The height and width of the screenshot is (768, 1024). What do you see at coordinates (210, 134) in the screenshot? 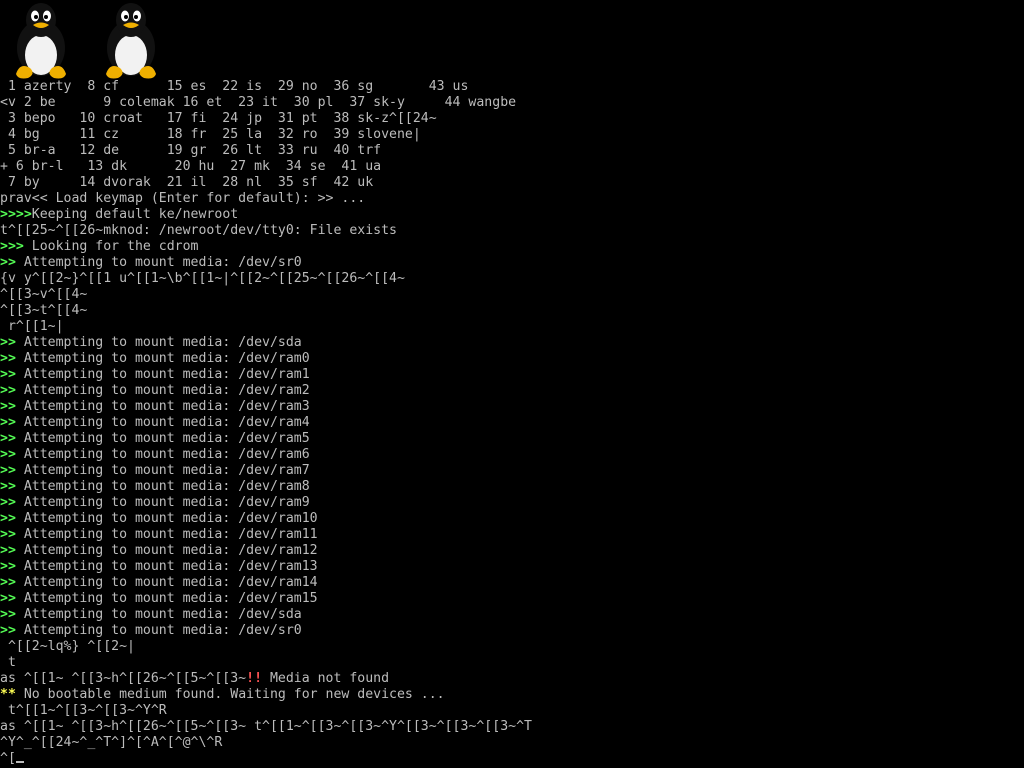
I see `line-text: 4 bg 11 cz 18 fr 25 la 32 ro 39 slovene|` at bounding box center [210, 134].